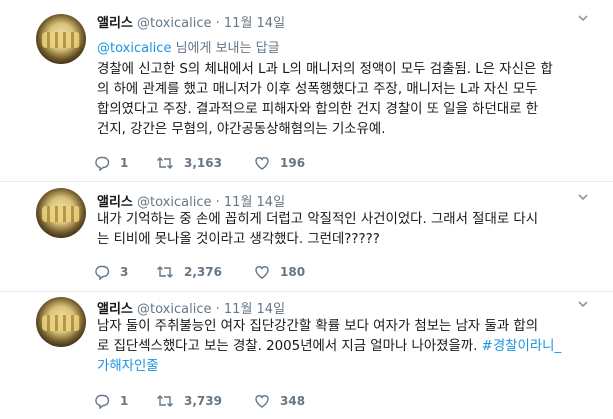 Image resolution: width=613 pixels, height=419 pixels. I want to click on like-button: 196, so click(289, 163).